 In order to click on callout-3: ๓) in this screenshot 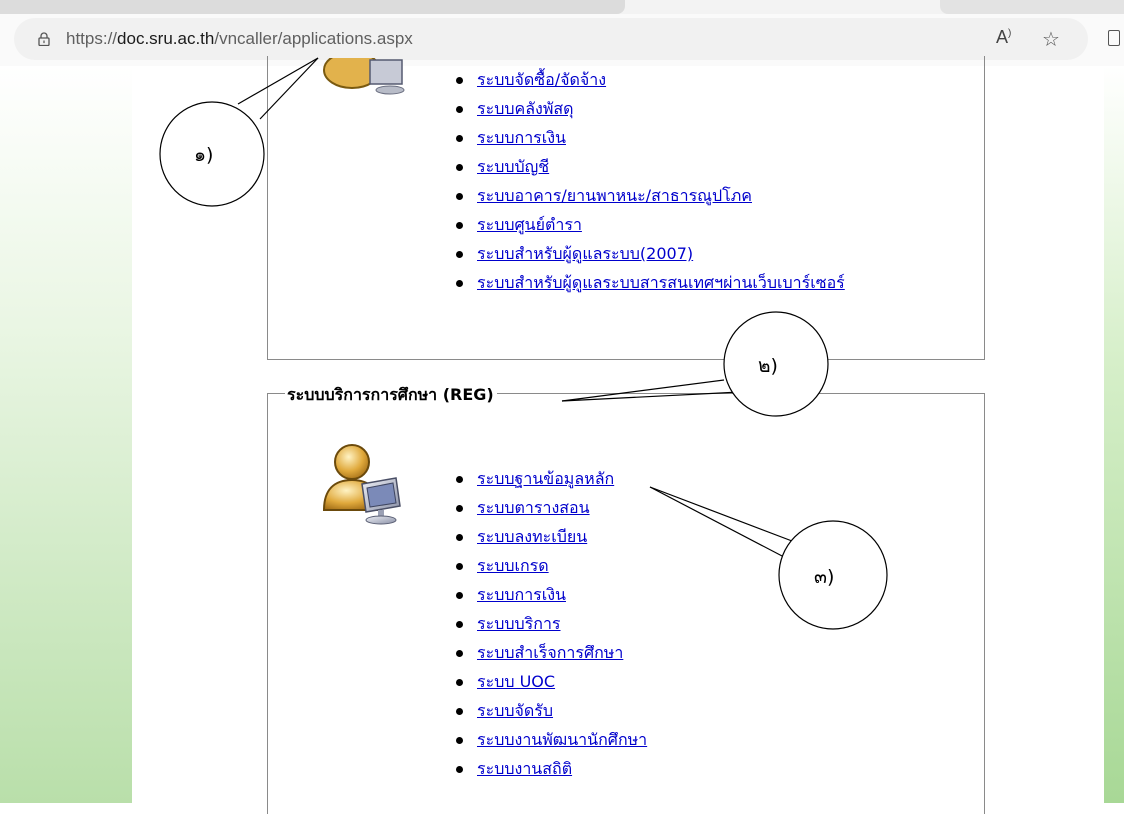, I will do `click(768, 558)`.